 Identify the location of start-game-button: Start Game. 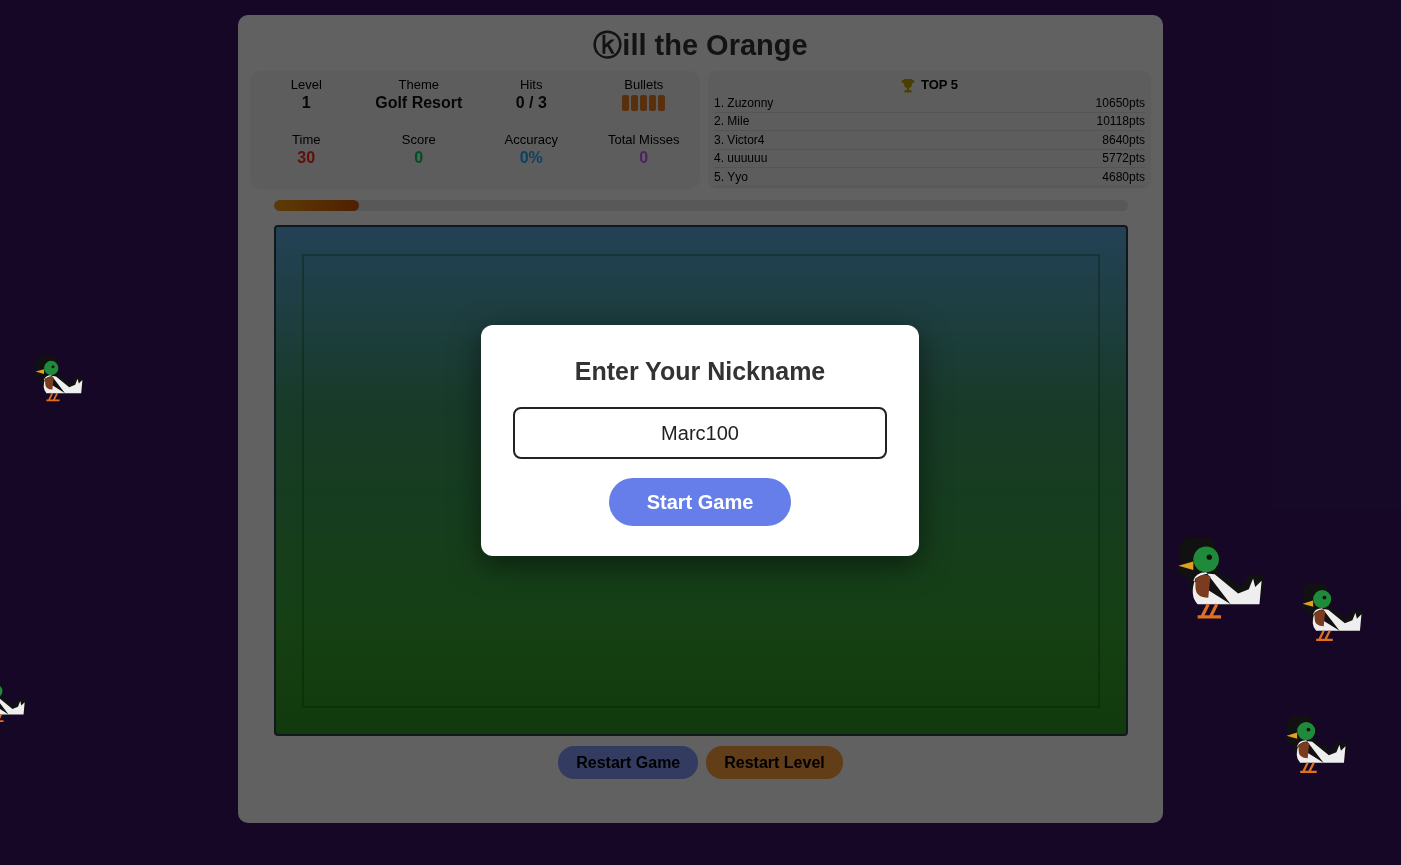
(700, 502).